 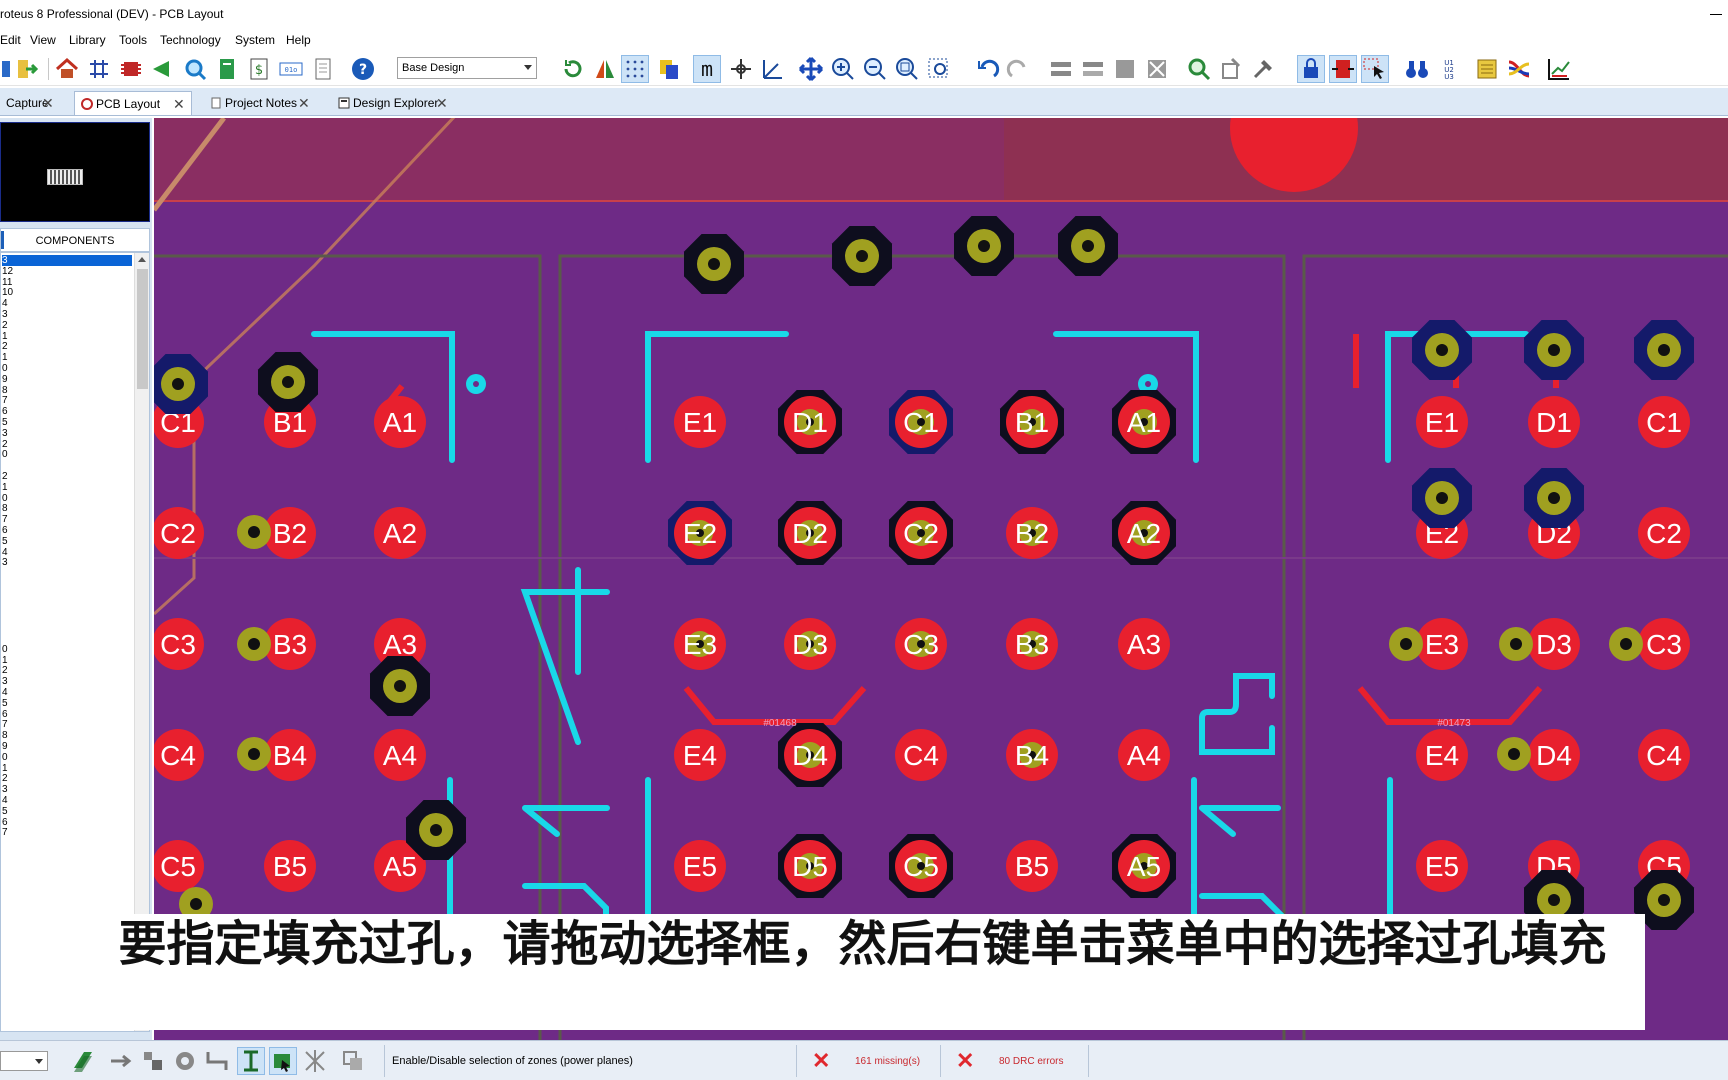 I want to click on tab-project-notes: Project Notes ✕, so click(x=260, y=103).